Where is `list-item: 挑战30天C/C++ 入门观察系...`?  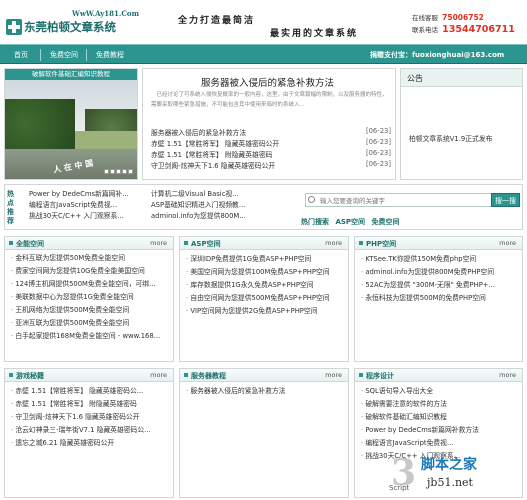
list-item: 挑战30天C/C++ 入门观察系... is located at coordinates (79, 216).